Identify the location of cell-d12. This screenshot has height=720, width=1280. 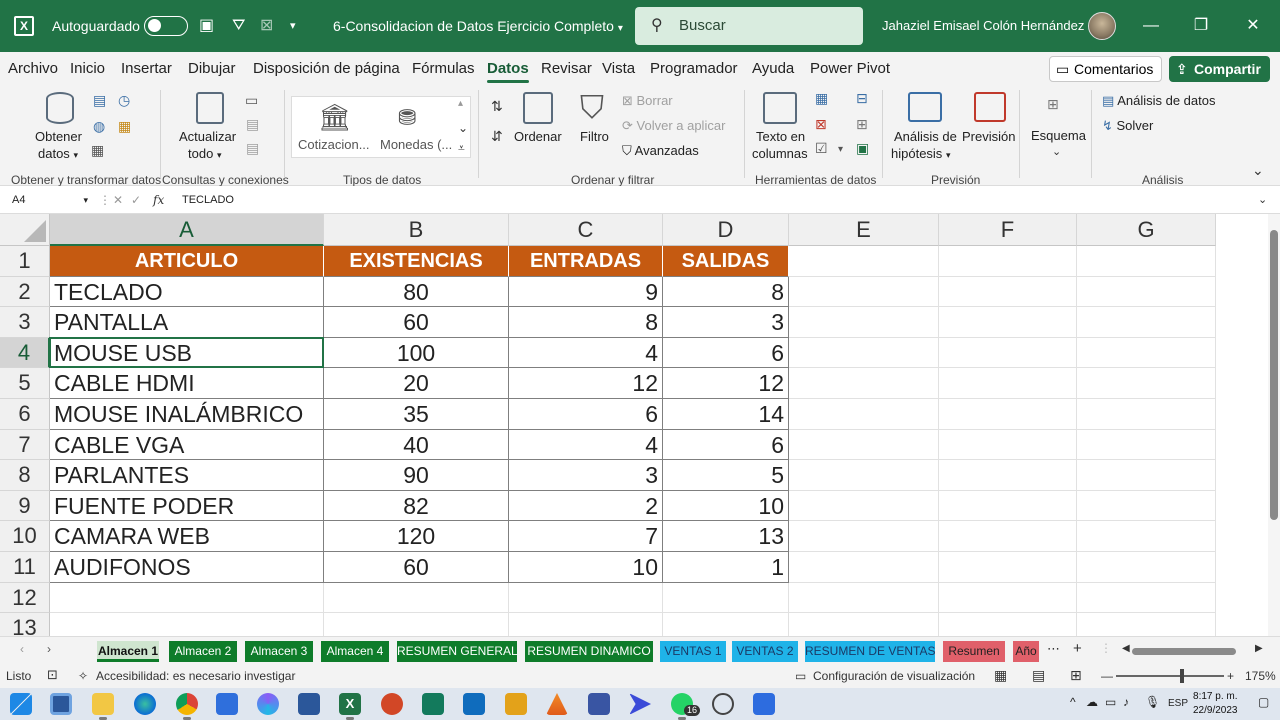
(726, 598).